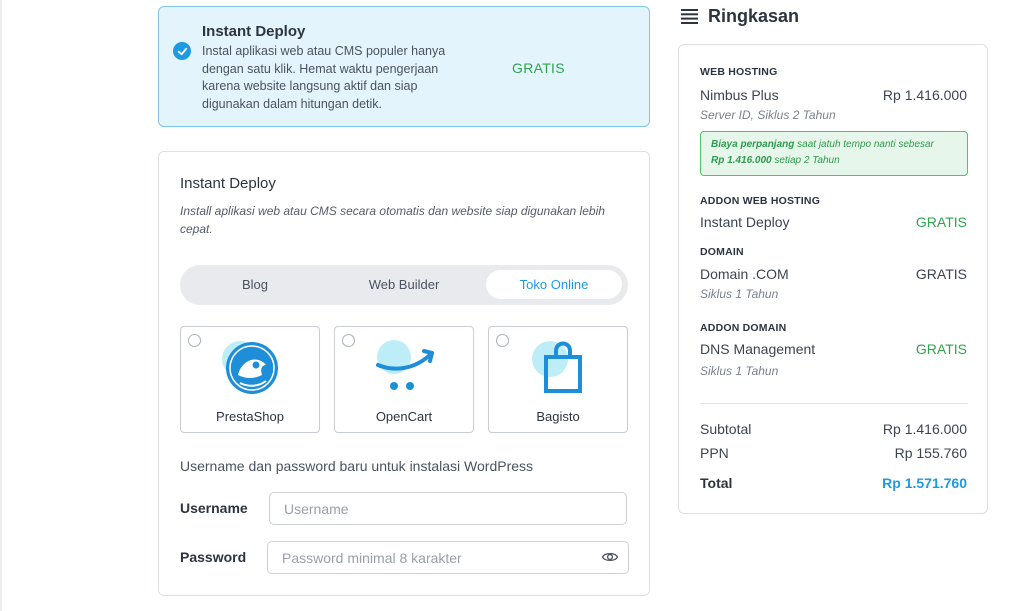 The height and width of the screenshot is (611, 1024). Describe the element at coordinates (930, 453) in the screenshot. I see `tax-value: Rp 155.760` at that location.